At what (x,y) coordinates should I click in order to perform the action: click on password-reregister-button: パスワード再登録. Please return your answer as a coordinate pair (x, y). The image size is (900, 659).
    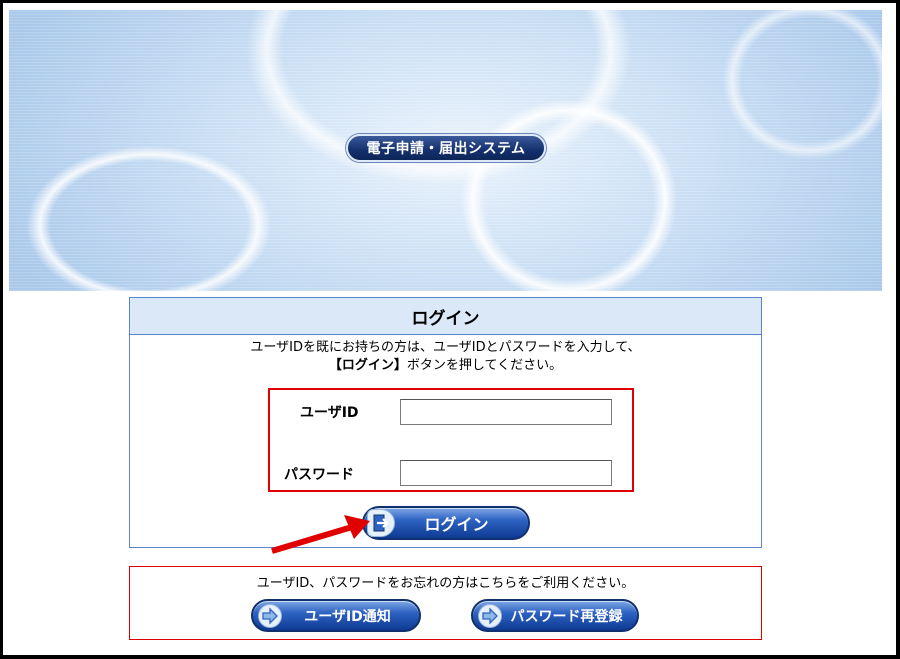
    Looking at the image, I should click on (555, 615).